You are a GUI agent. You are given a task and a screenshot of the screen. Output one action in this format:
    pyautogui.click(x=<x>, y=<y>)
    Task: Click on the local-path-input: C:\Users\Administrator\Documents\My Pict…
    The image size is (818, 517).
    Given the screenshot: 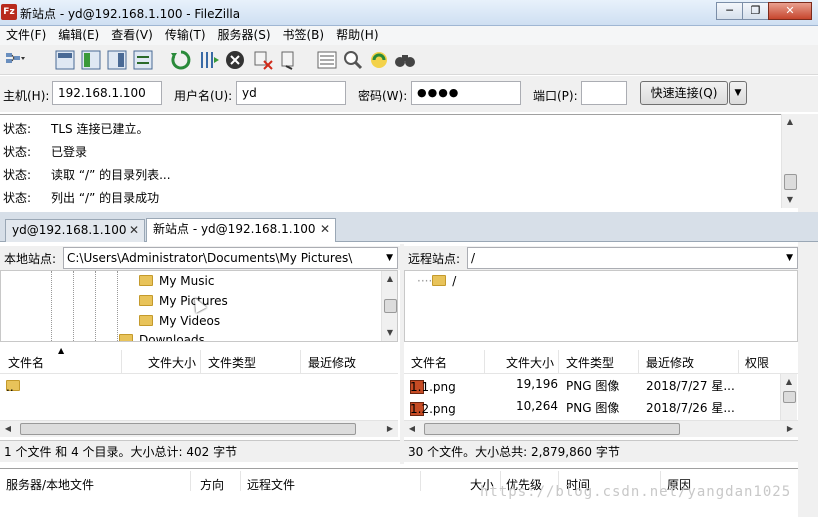 What is the action you would take?
    pyautogui.click(x=230, y=258)
    